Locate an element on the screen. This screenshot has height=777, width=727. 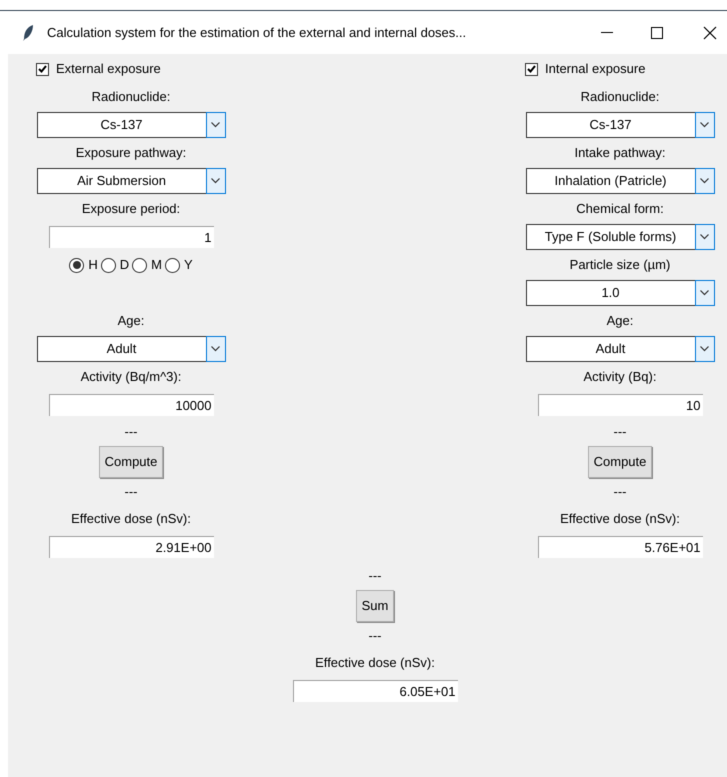
radio-label: Y is located at coordinates (188, 265).